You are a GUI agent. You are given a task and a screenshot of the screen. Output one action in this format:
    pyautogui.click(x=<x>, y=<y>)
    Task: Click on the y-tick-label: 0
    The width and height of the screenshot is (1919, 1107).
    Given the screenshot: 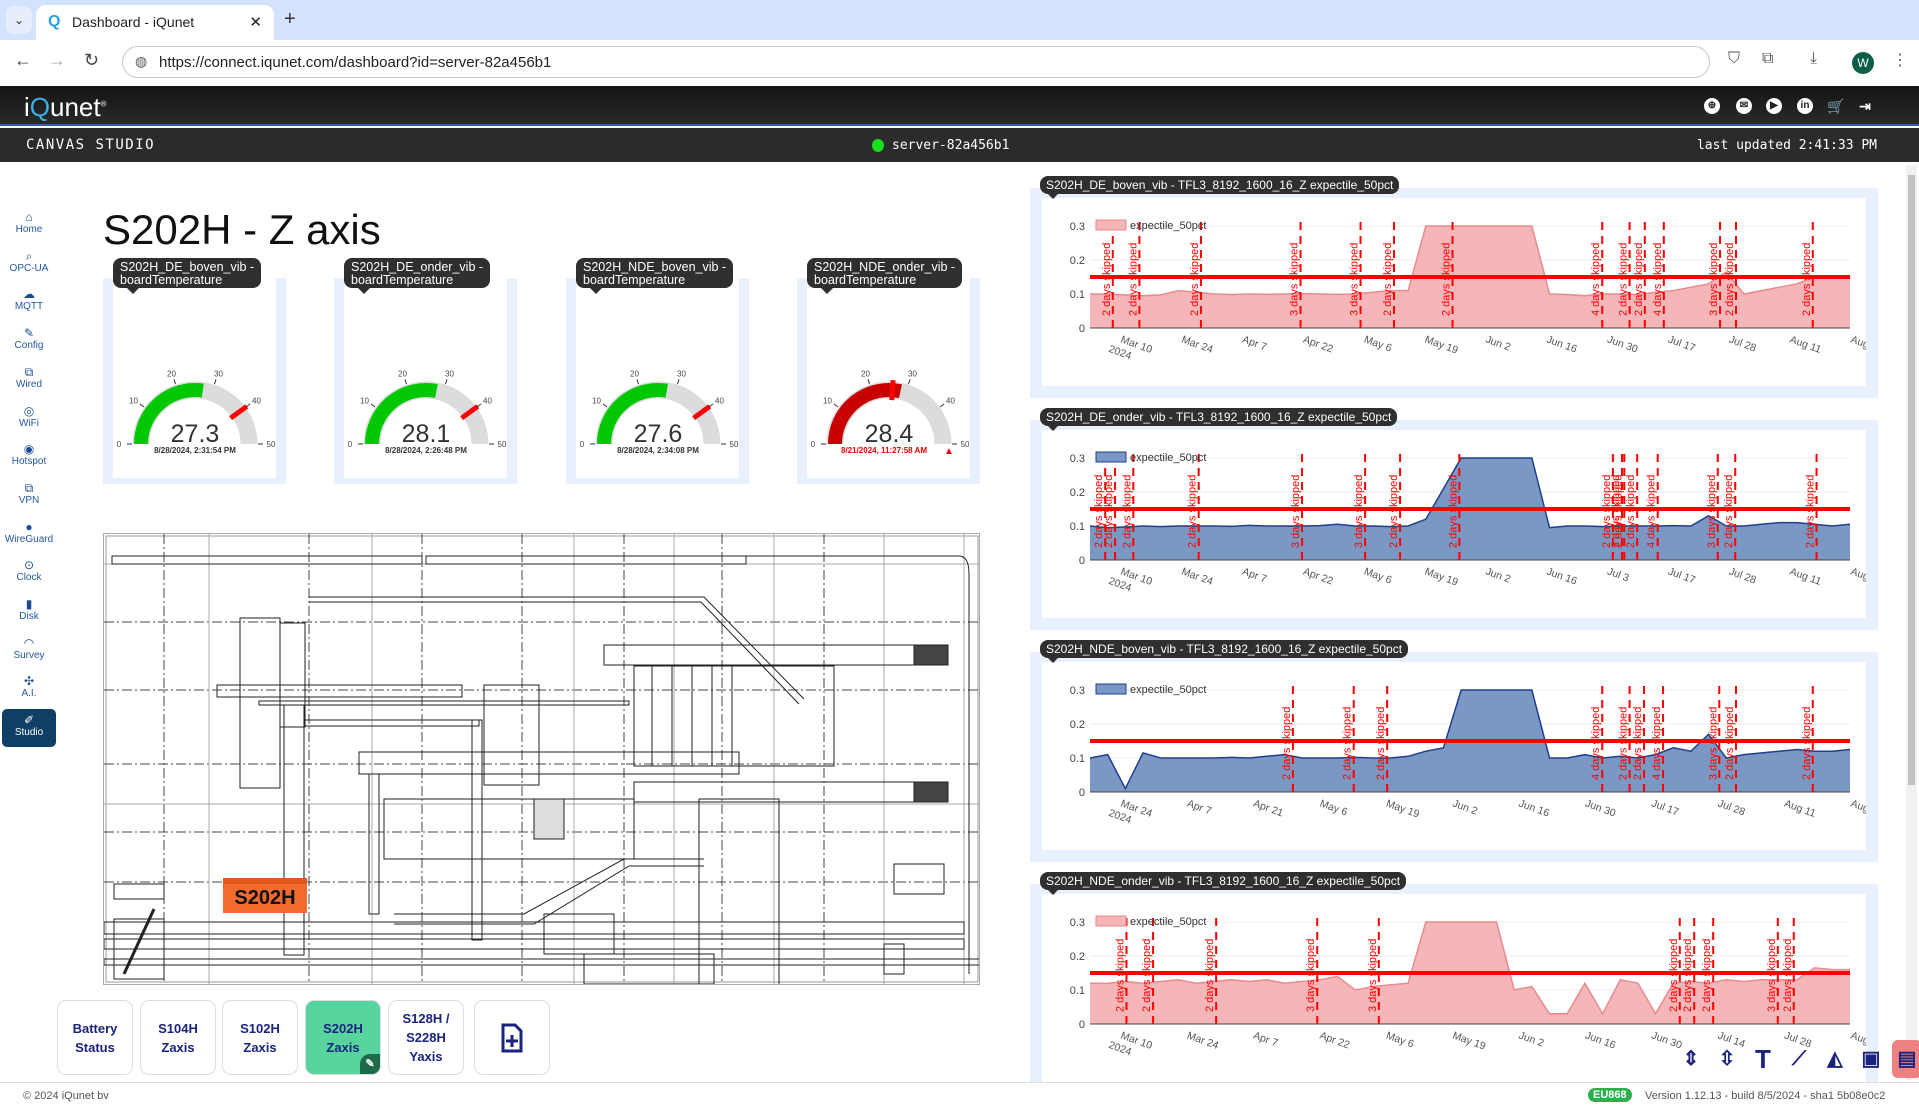 What is the action you would take?
    pyautogui.click(x=1082, y=1025)
    